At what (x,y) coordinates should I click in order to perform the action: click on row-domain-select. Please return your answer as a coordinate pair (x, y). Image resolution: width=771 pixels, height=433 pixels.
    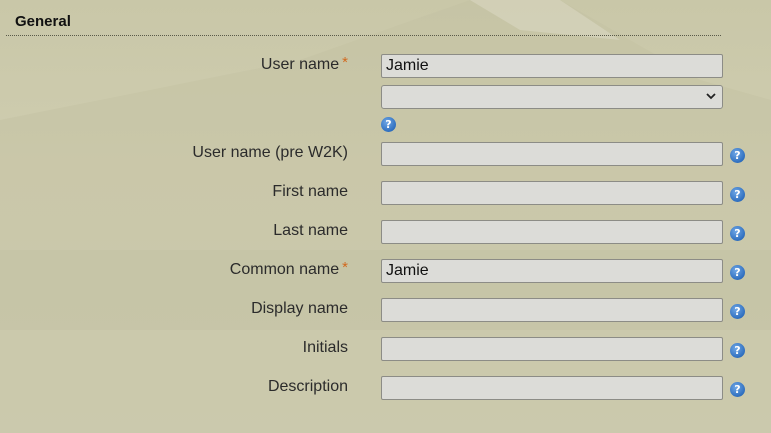
    Looking at the image, I should click on (385, 98).